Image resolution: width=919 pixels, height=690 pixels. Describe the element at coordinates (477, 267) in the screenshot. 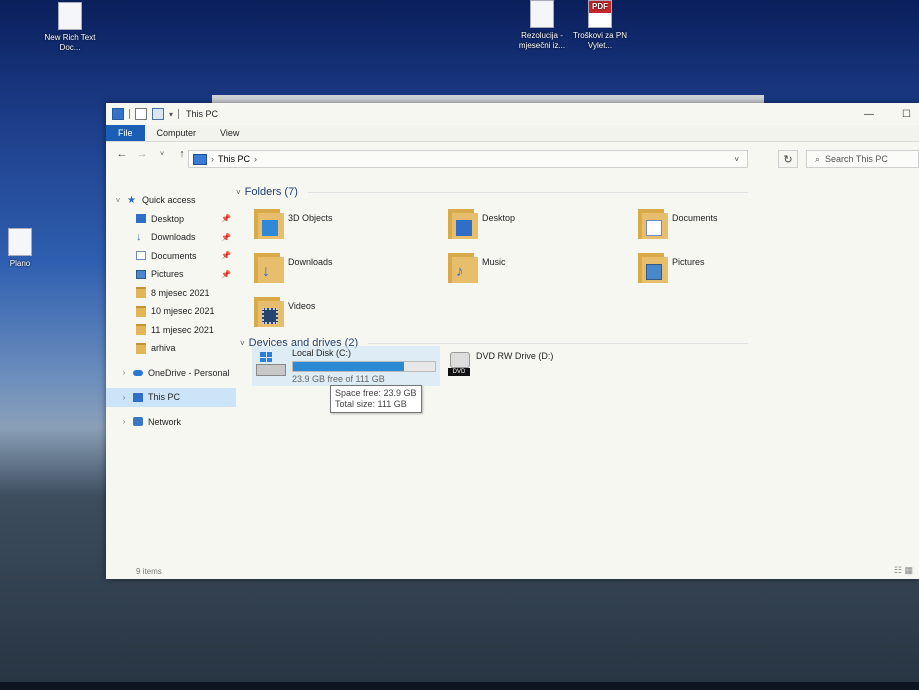

I see `folder-music: ♪ Music` at that location.